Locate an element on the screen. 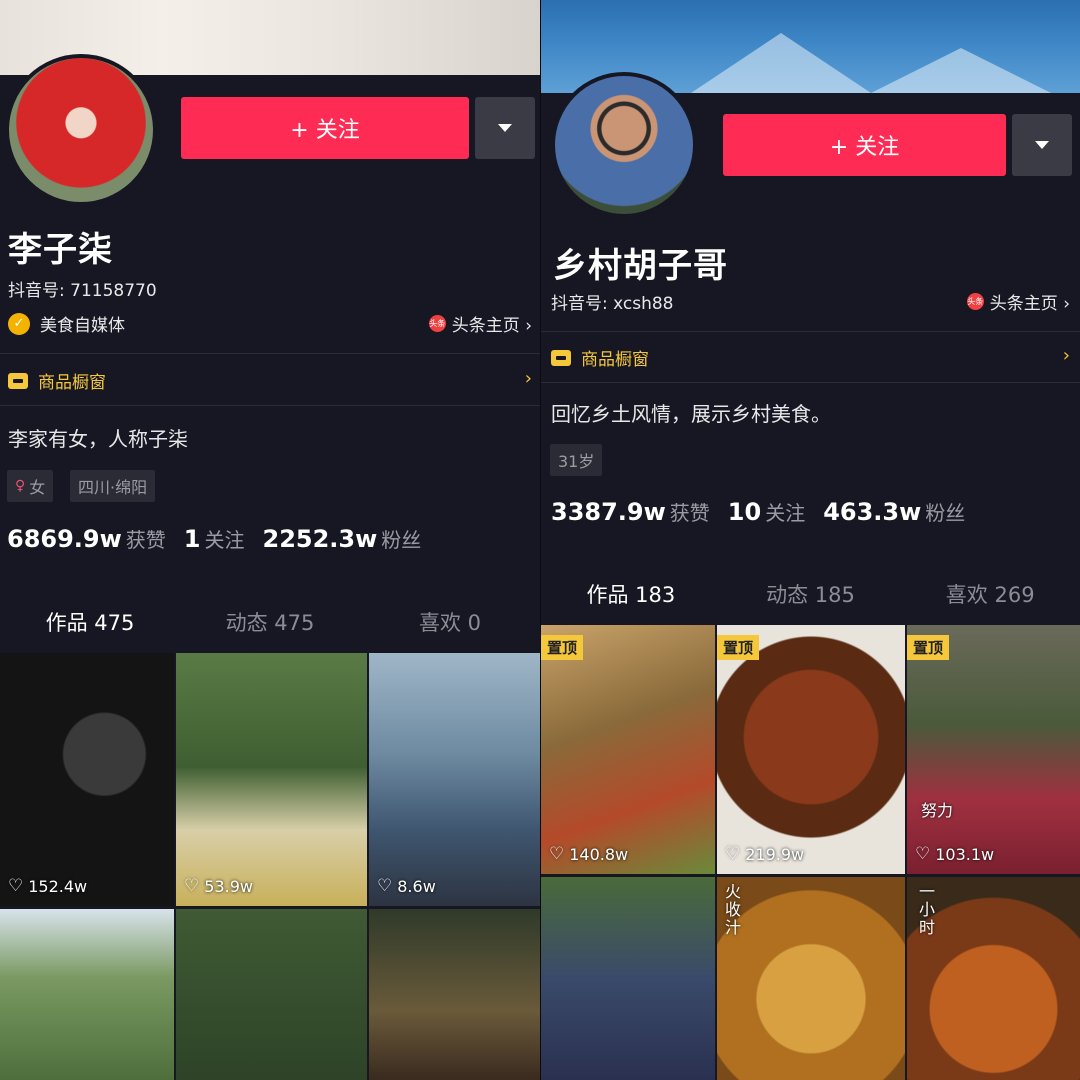  content-tabs: 作品 475 动态 475 喜欢 0 is located at coordinates (270, 632).